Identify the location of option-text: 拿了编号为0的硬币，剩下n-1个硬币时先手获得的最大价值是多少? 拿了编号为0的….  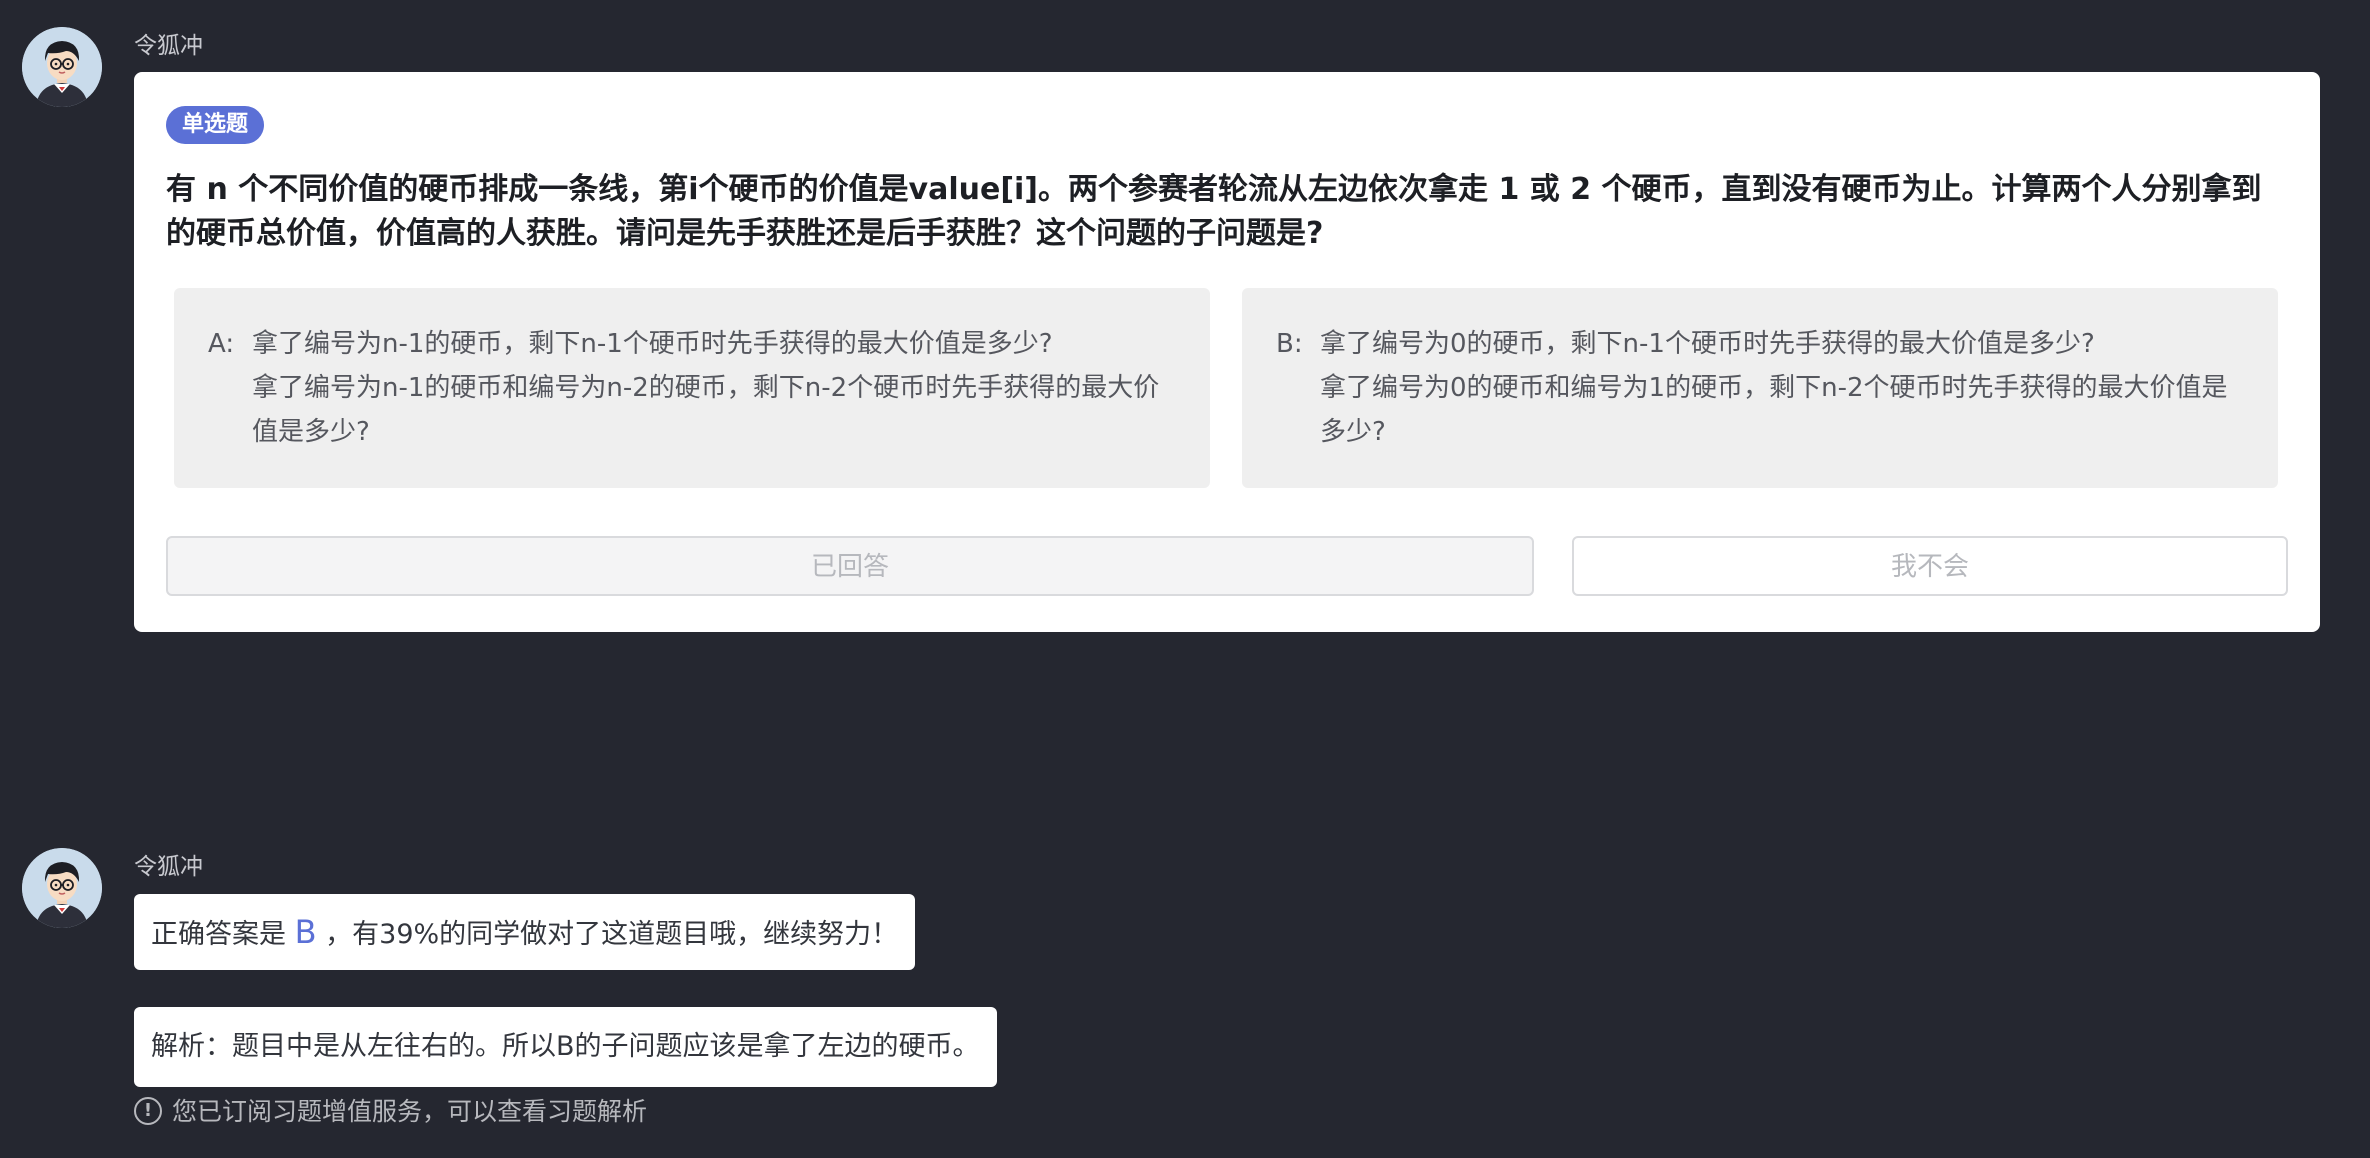
(1780, 388).